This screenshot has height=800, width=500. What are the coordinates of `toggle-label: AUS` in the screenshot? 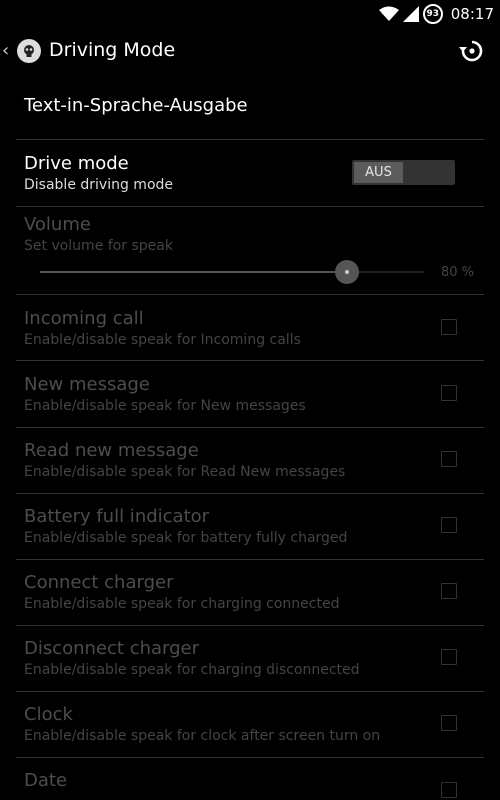 It's located at (378, 172).